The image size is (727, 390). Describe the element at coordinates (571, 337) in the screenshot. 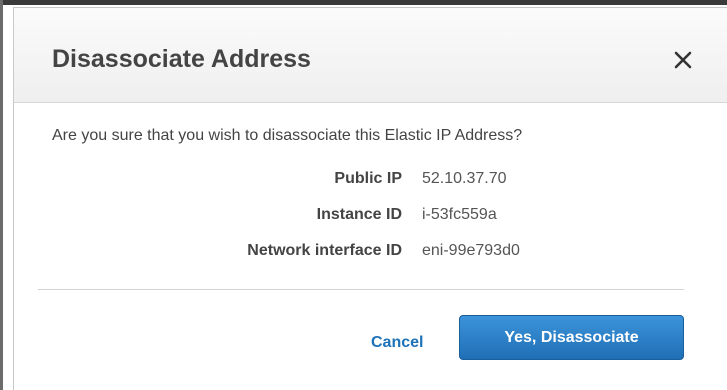

I see `yes-disassociate-button: Yes, Disassociate` at that location.